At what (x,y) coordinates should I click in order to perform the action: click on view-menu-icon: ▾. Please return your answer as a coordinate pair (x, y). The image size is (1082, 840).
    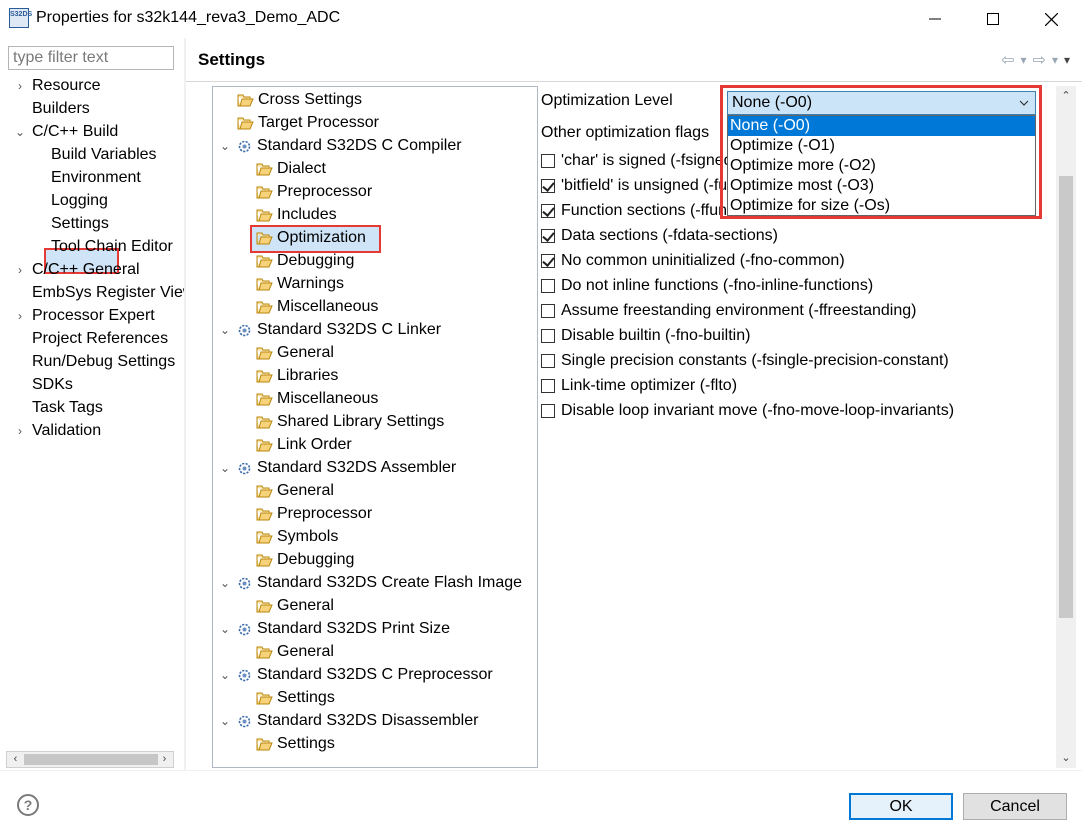
    Looking at the image, I should click on (1067, 60).